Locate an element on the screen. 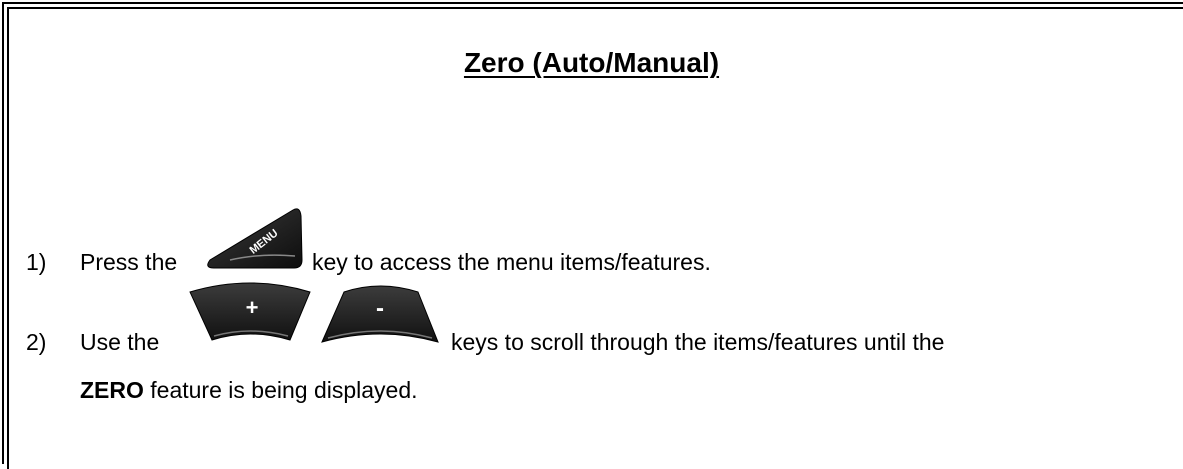 The width and height of the screenshot is (1183, 469). minus-key-icon: - is located at coordinates (380, 314).